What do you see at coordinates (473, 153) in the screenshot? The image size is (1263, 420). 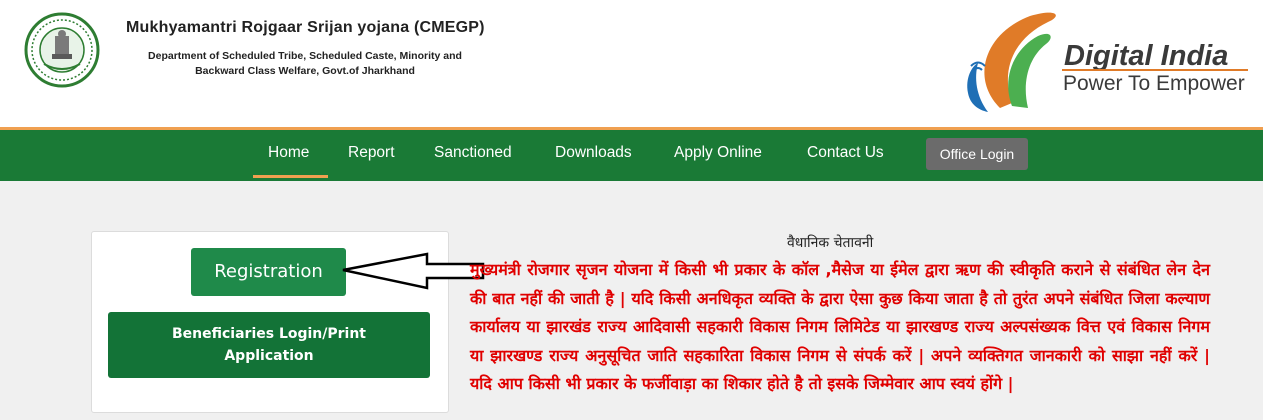 I see `nav-sanctioned: Sanctioned` at bounding box center [473, 153].